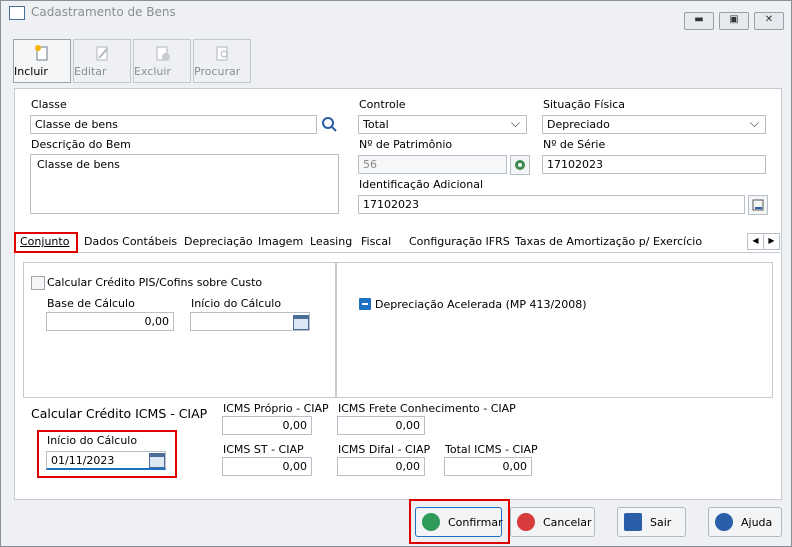 The width and height of the screenshot is (792, 547). Describe the element at coordinates (654, 124) in the screenshot. I see `situacao-select: Depreciado` at that location.